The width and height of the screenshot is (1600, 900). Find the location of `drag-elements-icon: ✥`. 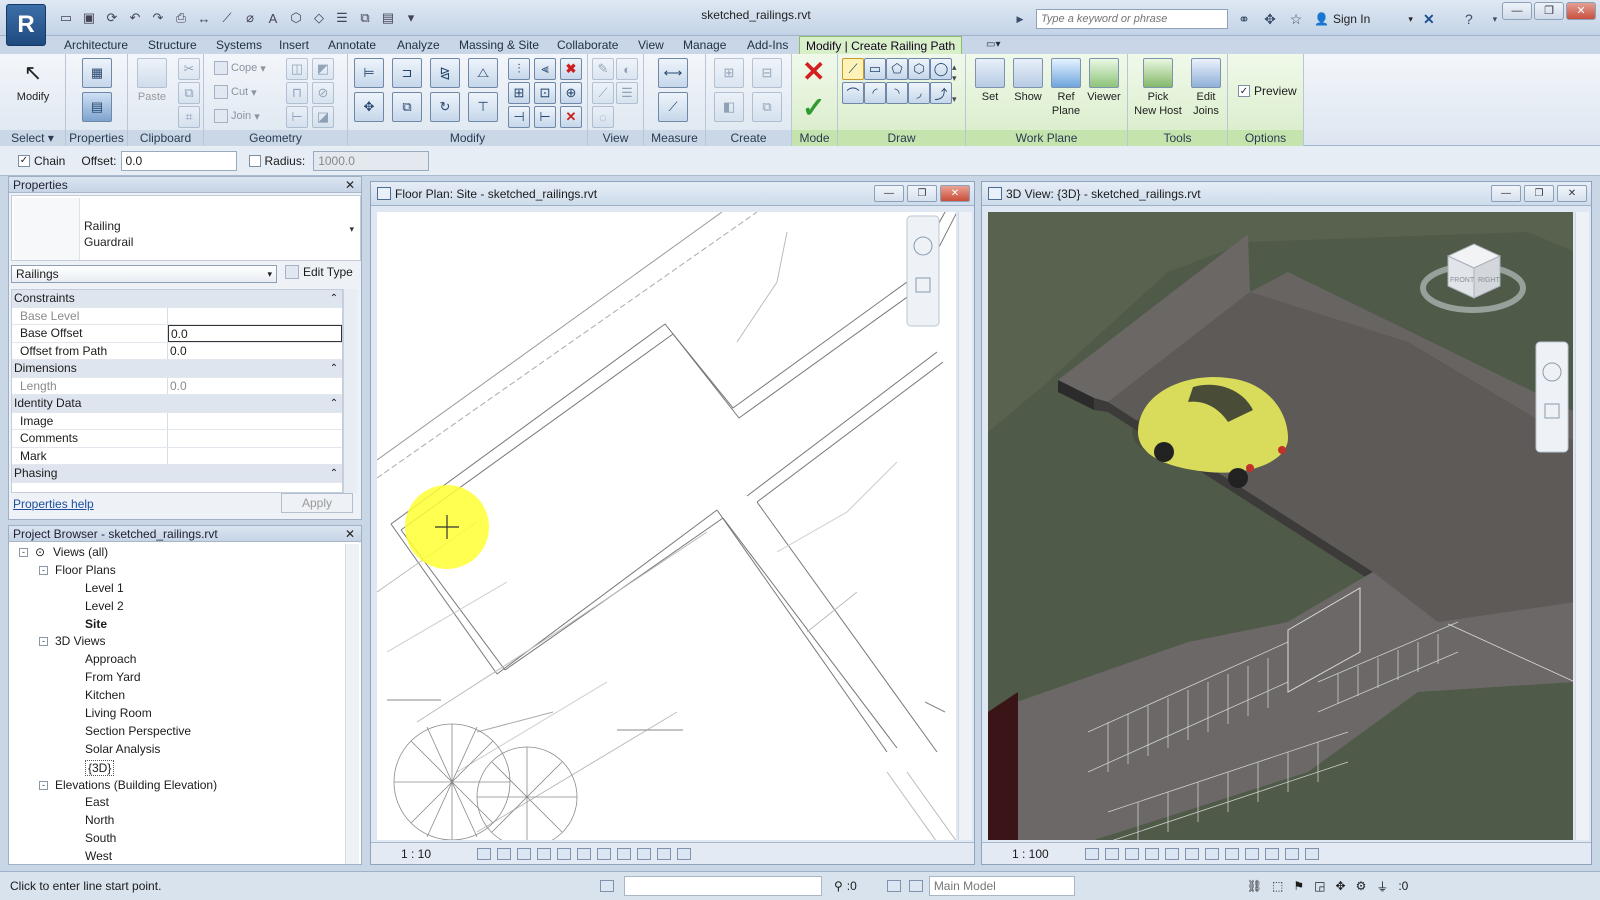

drag-elements-icon: ✥ is located at coordinates (1341, 886).